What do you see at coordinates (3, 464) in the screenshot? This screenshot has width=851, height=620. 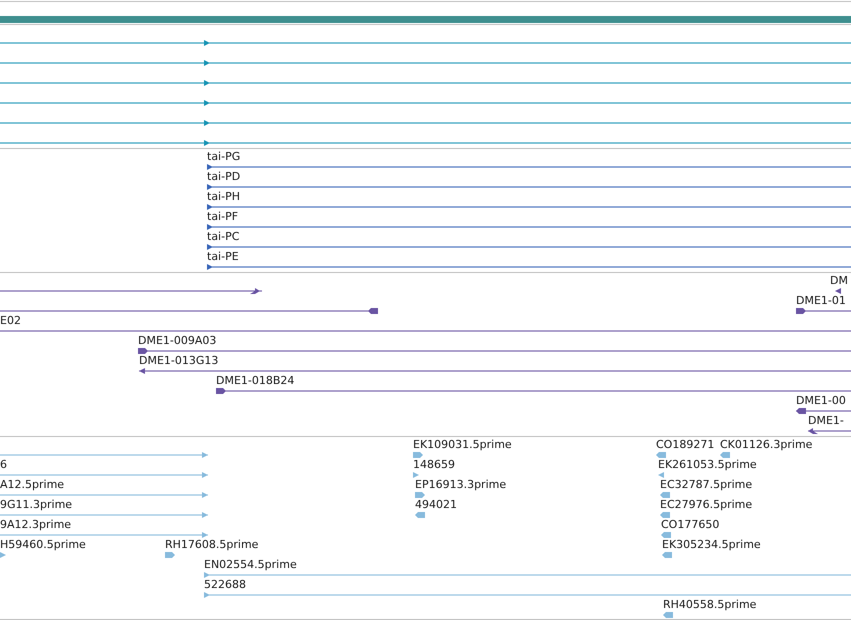 I see `feature-label: 6` at bounding box center [3, 464].